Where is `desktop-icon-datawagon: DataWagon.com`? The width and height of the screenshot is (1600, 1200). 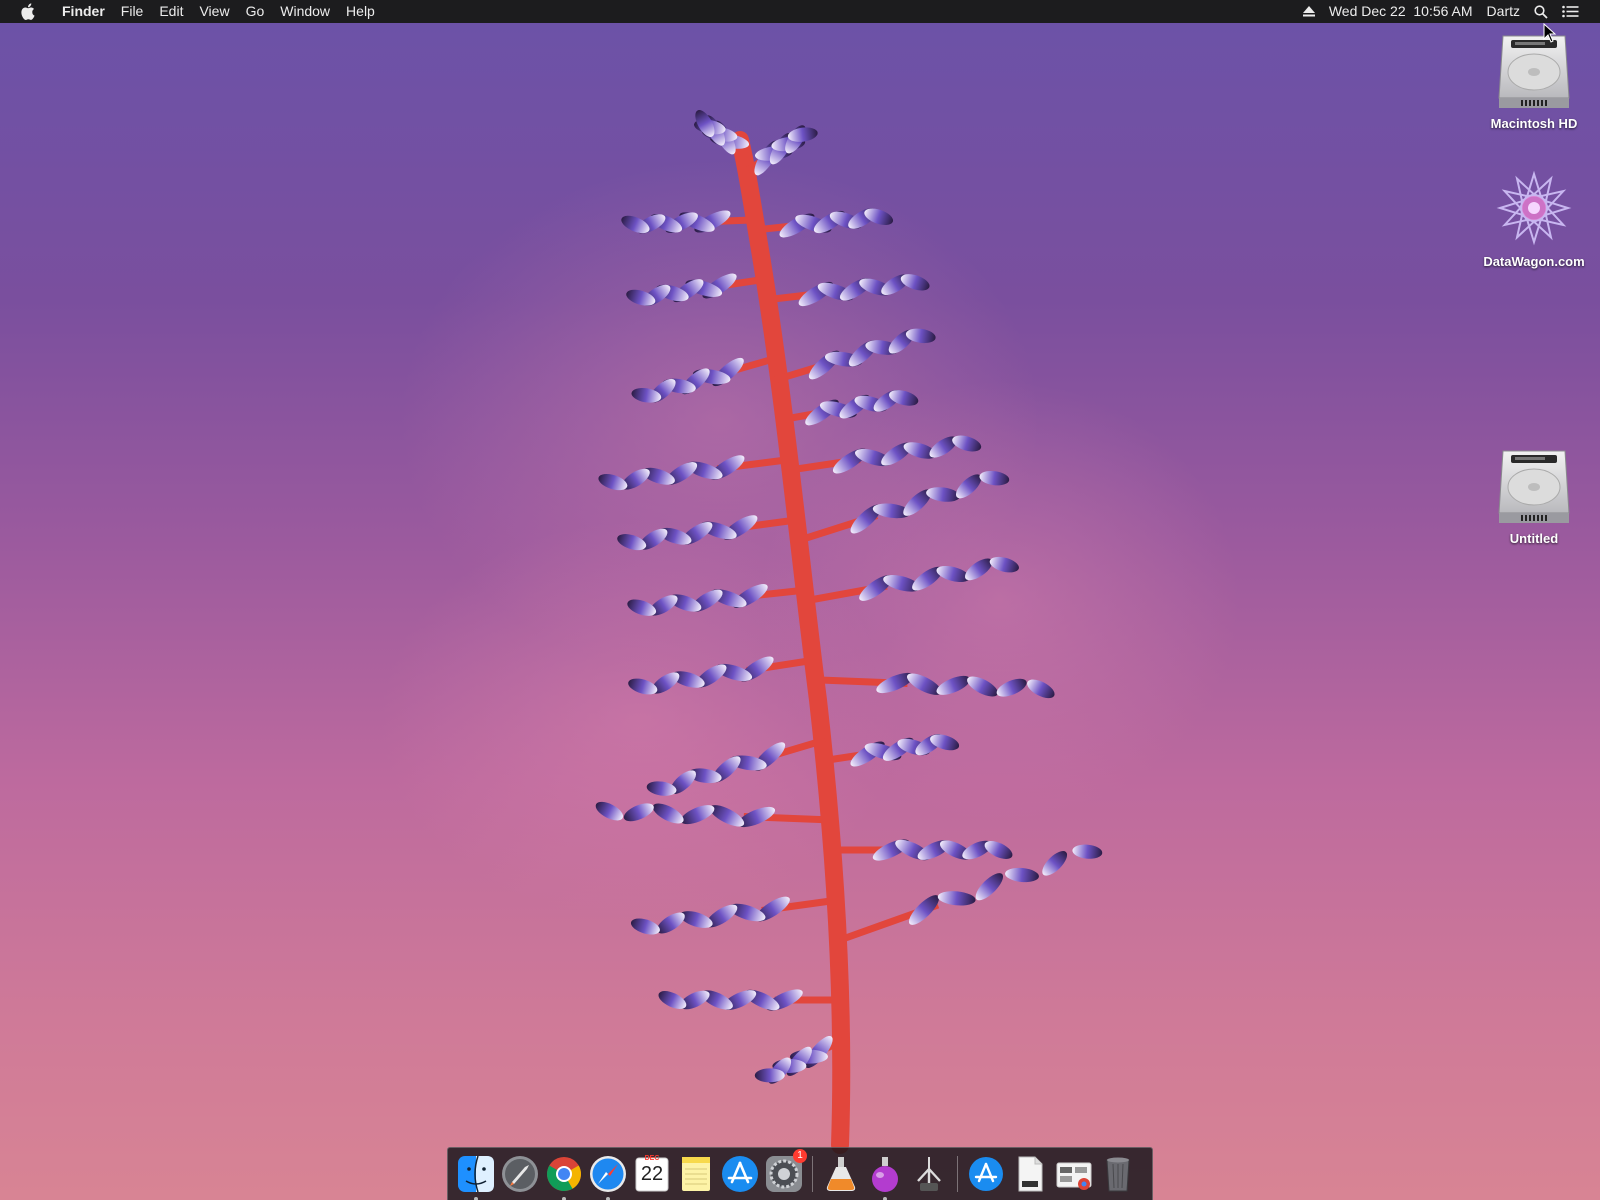
desktop-icon-datawagon: DataWagon.com is located at coordinates (1534, 218).